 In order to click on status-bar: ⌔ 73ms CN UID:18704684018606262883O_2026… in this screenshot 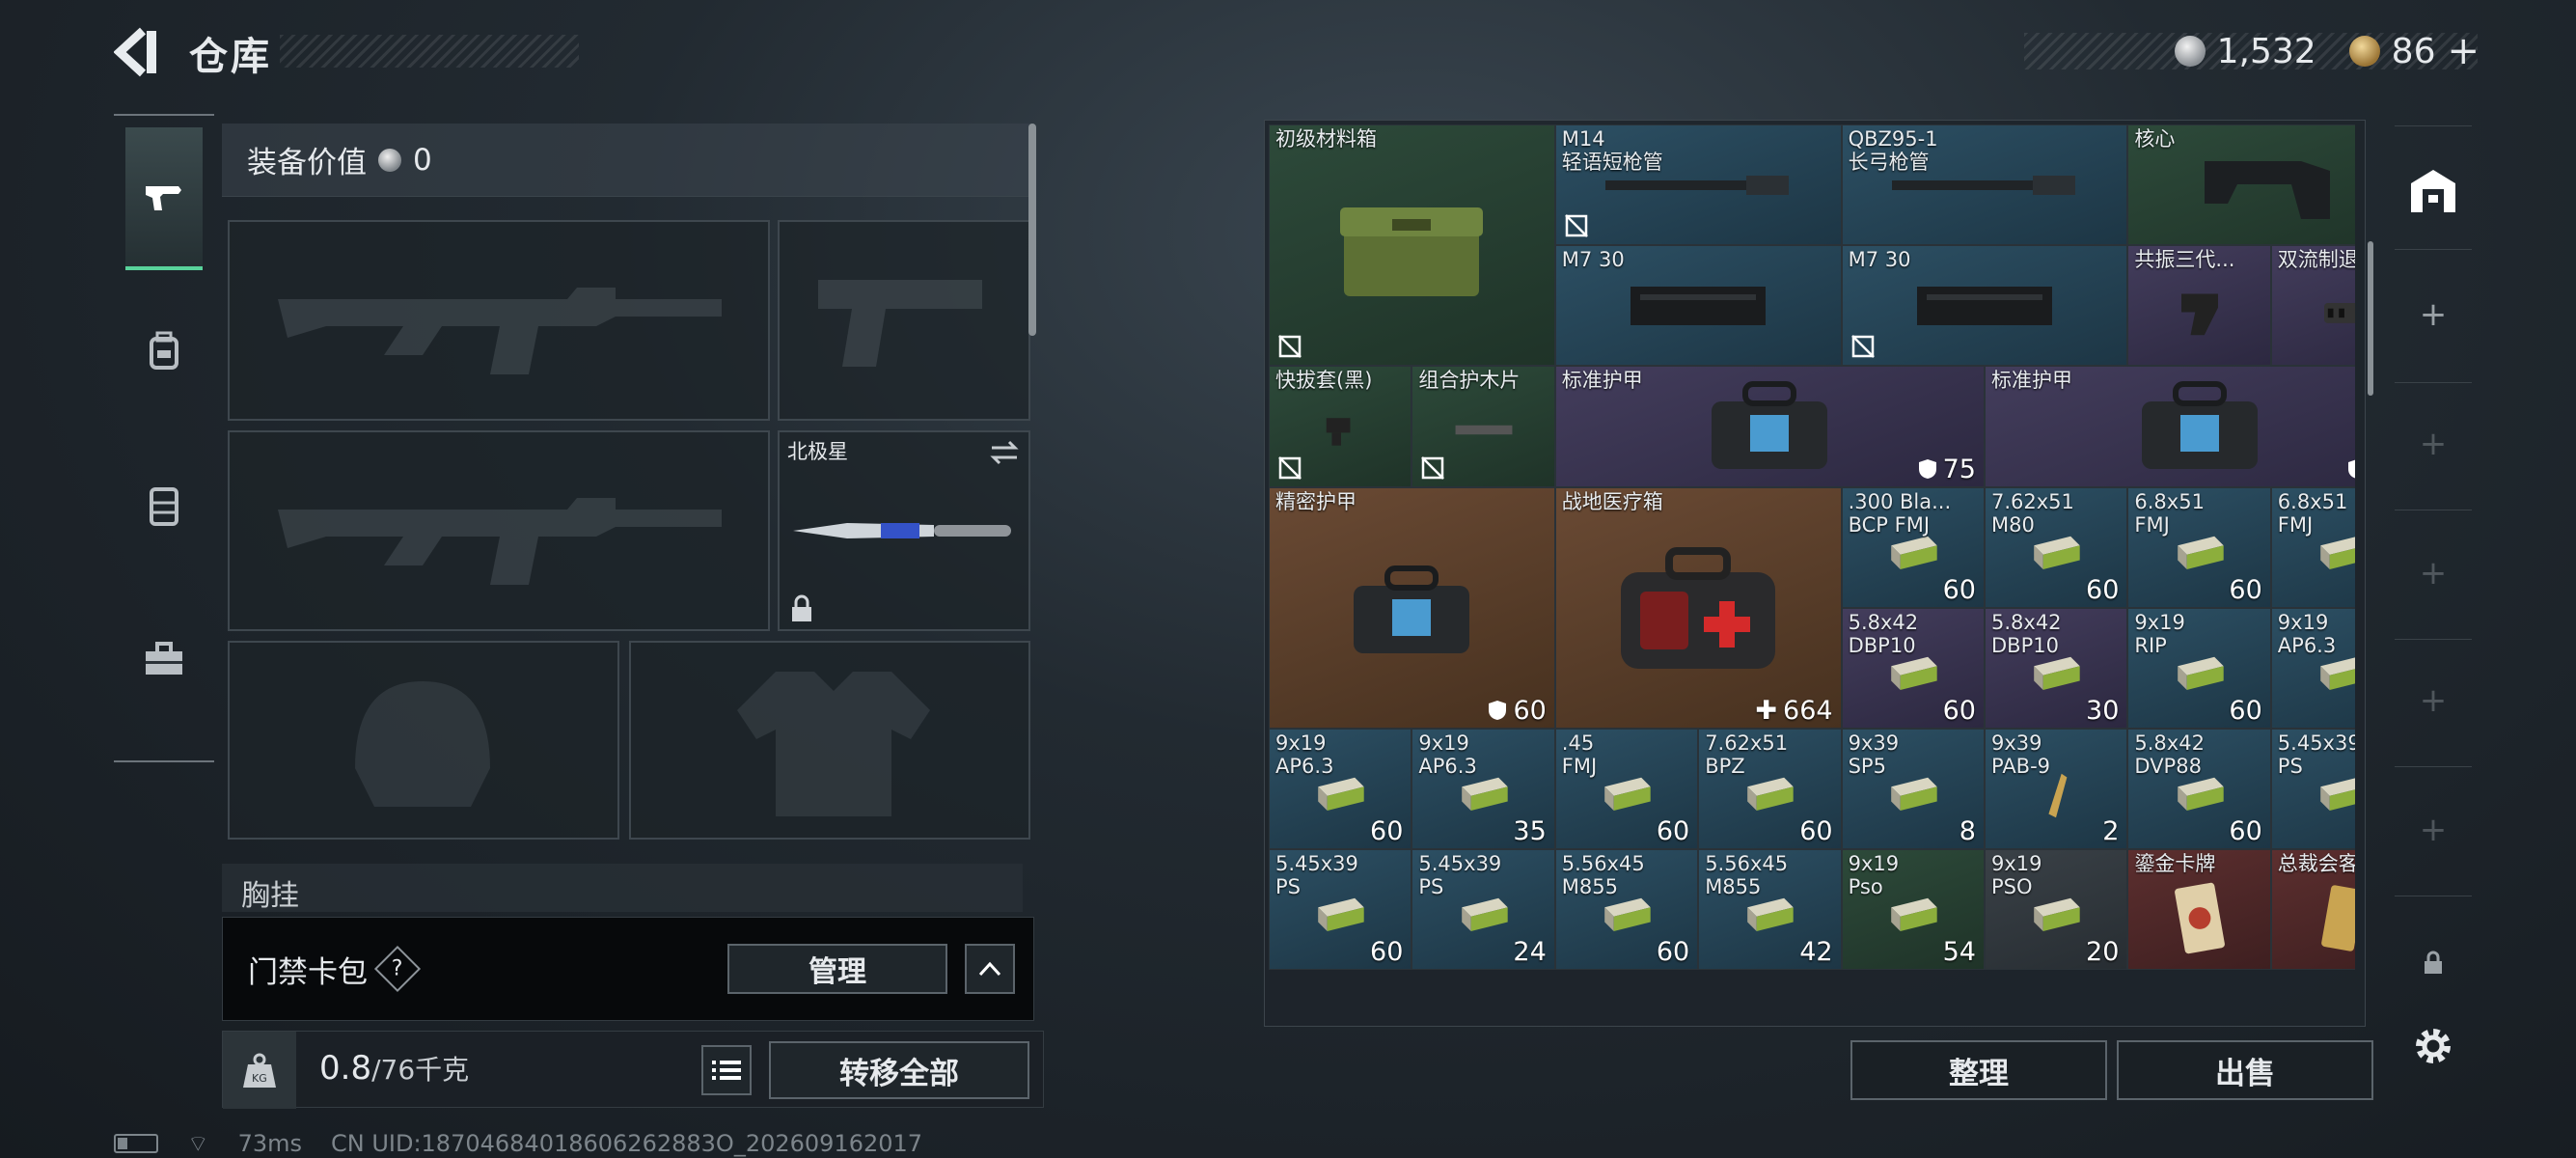, I will do `click(518, 1143)`.